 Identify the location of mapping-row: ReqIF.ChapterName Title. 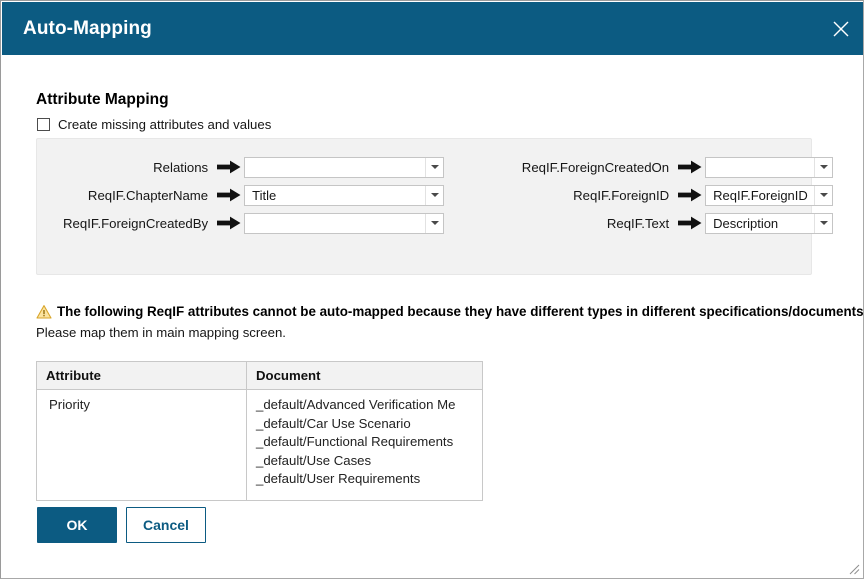
(258, 195).